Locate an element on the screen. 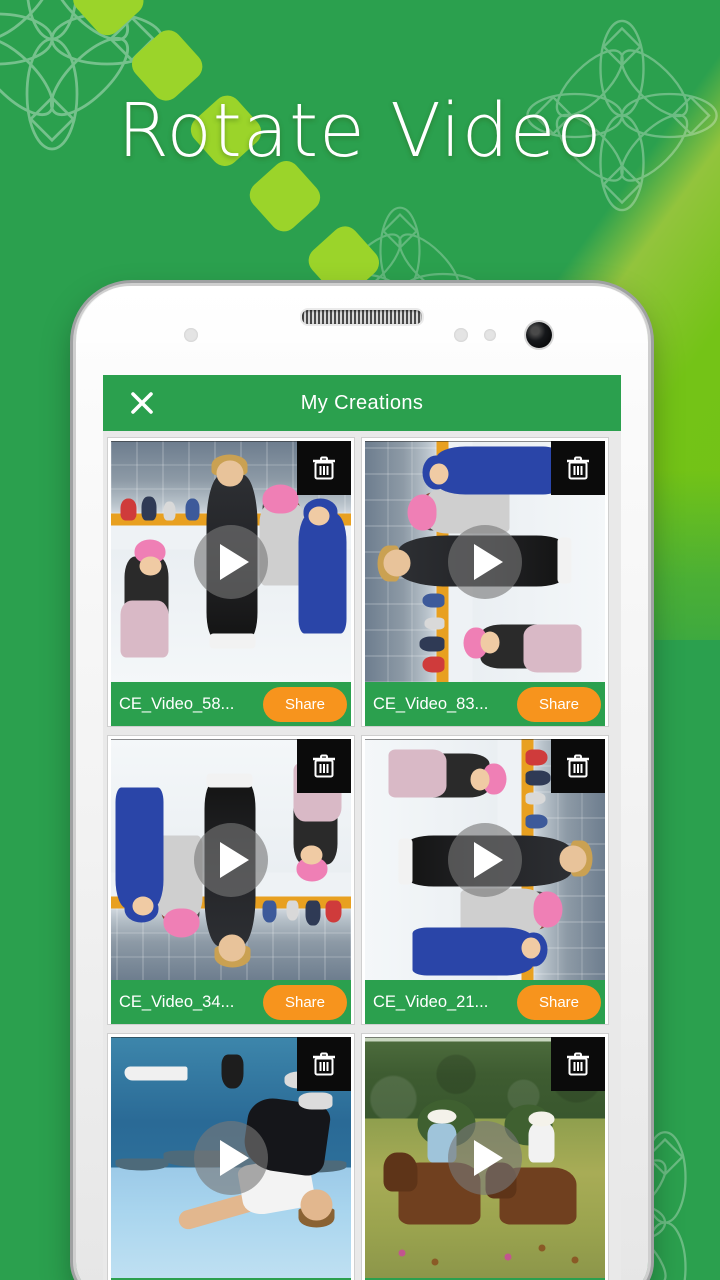 This screenshot has width=720, height=1280. video-card: CE_Video_34... Share is located at coordinates (231, 880).